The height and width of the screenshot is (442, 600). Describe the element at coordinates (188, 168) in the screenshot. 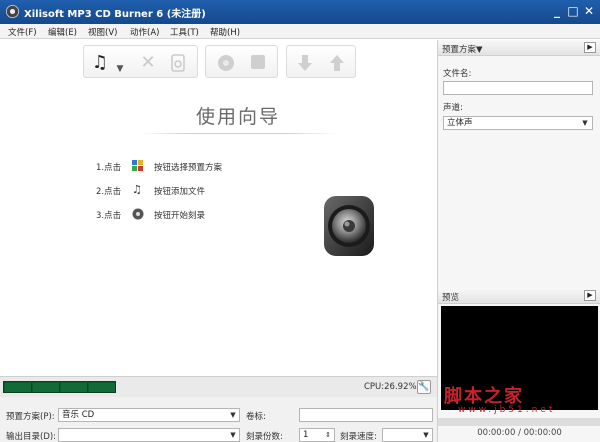

I see `step-text: 按钮选择预置方案` at that location.